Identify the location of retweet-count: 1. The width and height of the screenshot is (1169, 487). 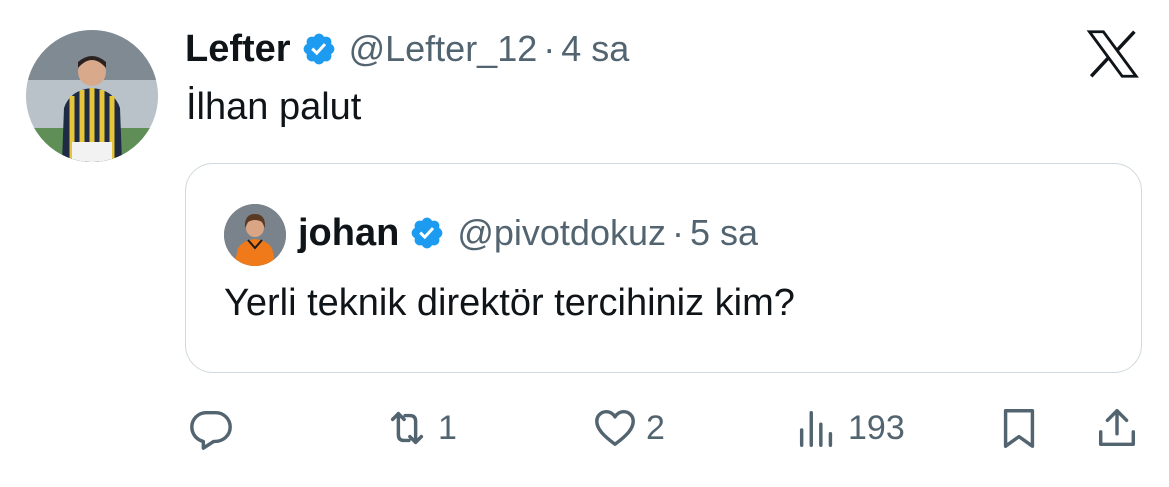
(447, 427).